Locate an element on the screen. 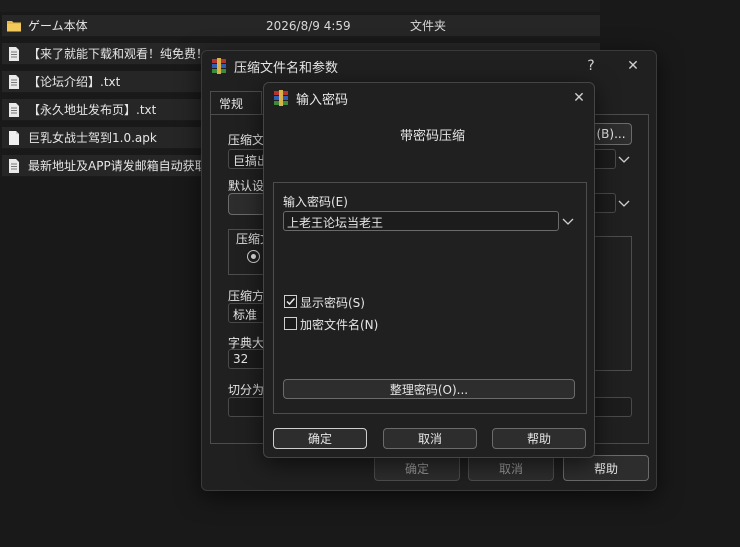  help-question-button: ? is located at coordinates (591, 66).